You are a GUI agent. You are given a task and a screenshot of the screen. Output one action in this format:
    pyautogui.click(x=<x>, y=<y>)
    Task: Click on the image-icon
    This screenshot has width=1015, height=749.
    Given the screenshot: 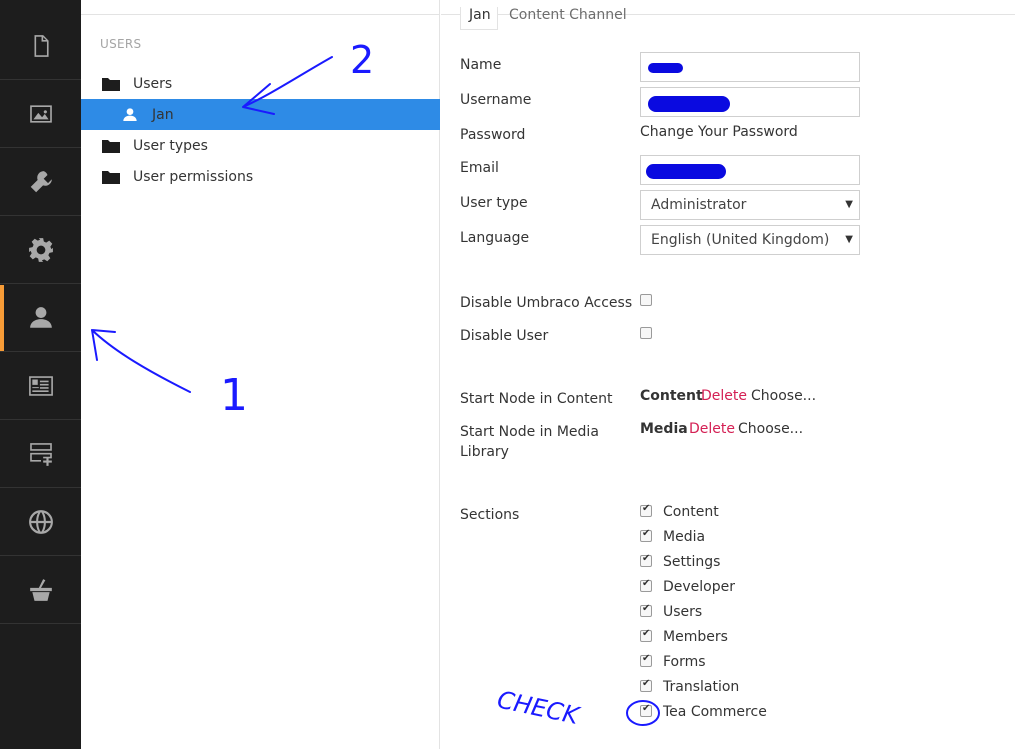 What is the action you would take?
    pyautogui.click(x=40, y=114)
    